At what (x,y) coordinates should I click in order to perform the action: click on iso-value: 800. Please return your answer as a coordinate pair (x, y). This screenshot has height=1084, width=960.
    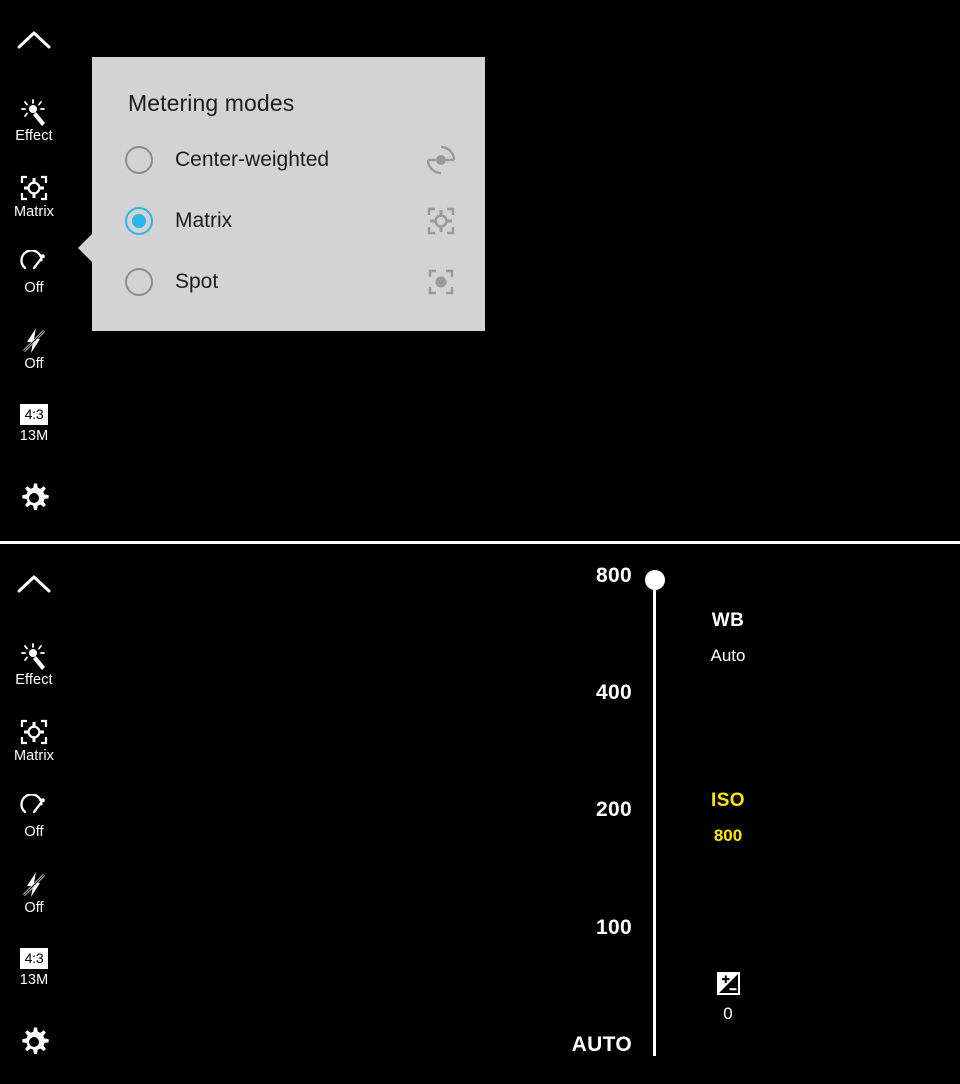
    Looking at the image, I should click on (728, 835).